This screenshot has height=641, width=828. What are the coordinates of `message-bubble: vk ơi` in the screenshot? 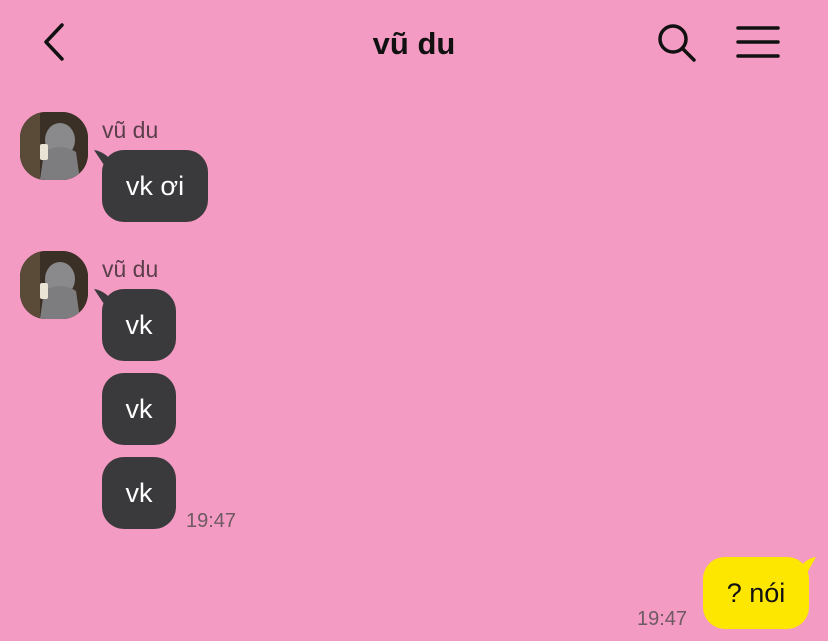 It's located at (155, 186).